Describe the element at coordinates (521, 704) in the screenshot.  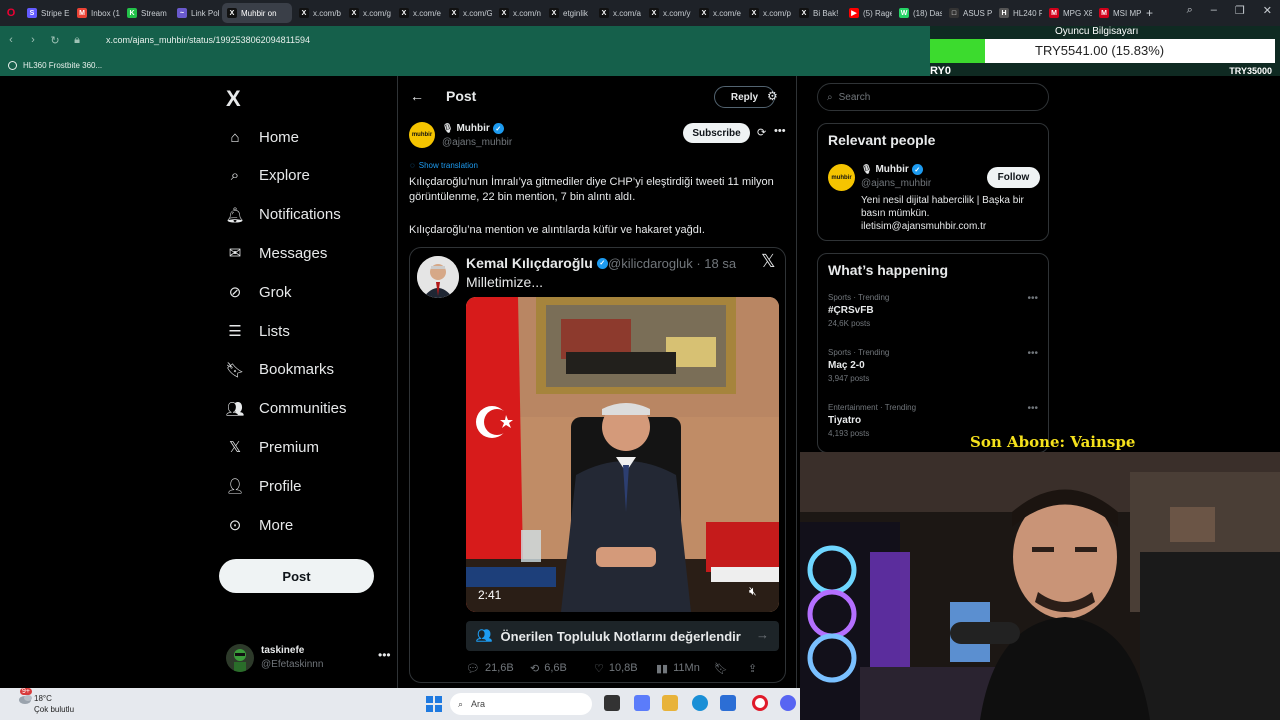
I see `taskbar-search: ⌕ Ara` at that location.